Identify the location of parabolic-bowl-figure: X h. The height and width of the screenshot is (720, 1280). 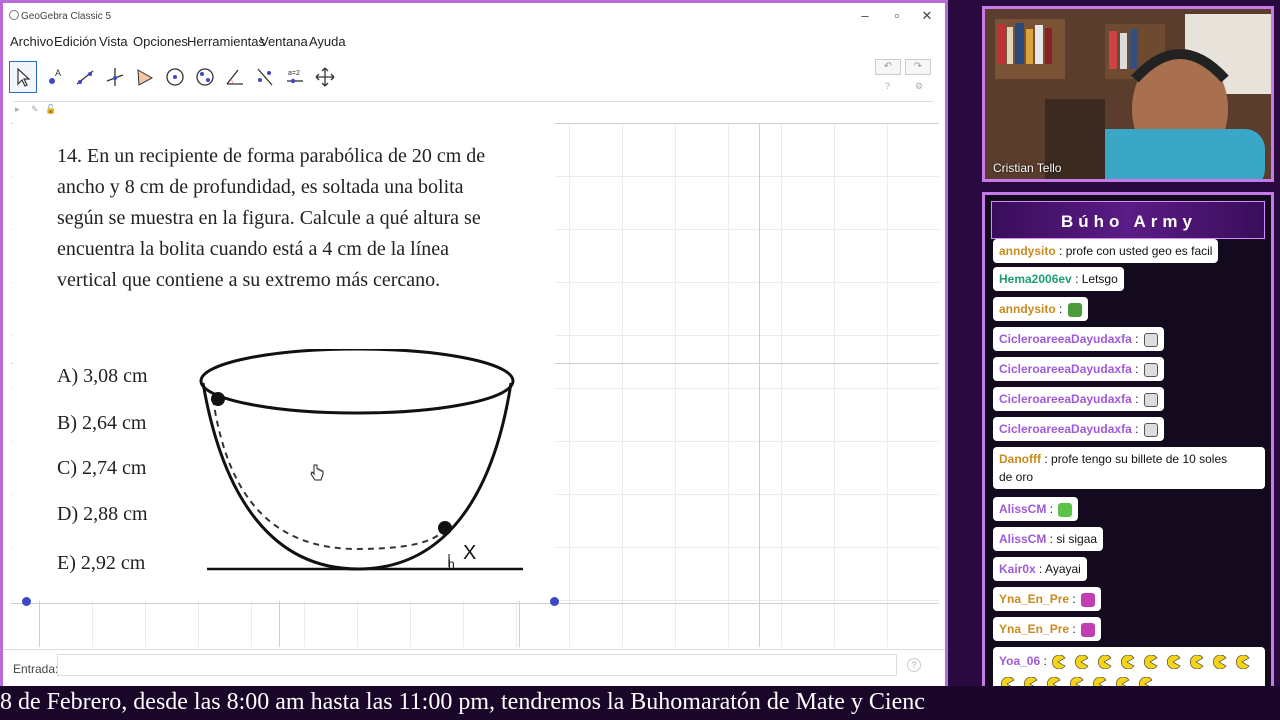
(361, 460).